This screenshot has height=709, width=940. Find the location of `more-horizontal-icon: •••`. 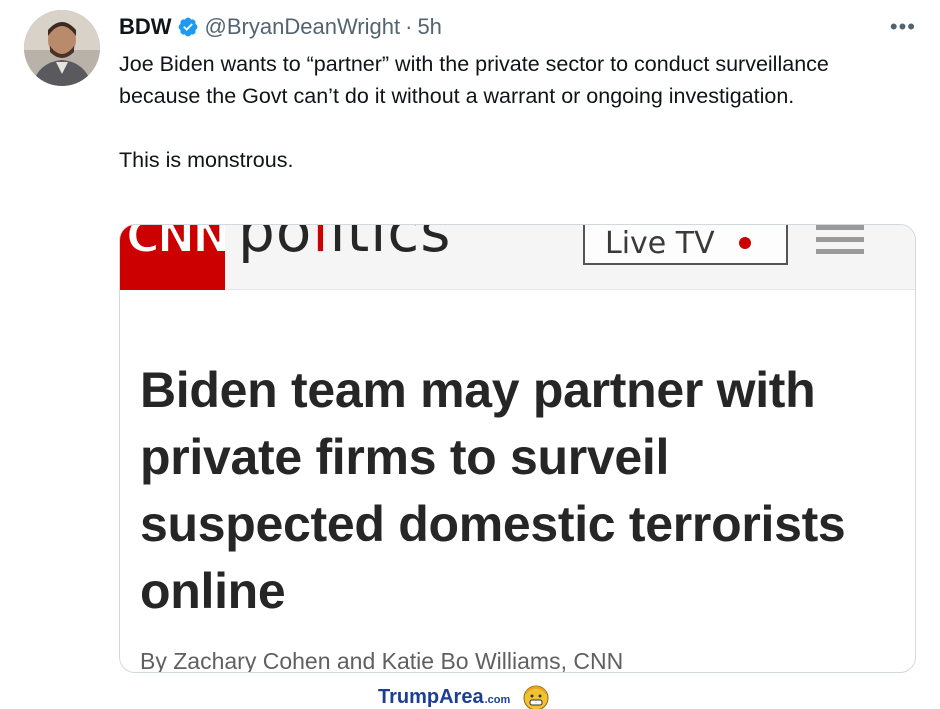

more-horizontal-icon: ••• is located at coordinates (903, 27).